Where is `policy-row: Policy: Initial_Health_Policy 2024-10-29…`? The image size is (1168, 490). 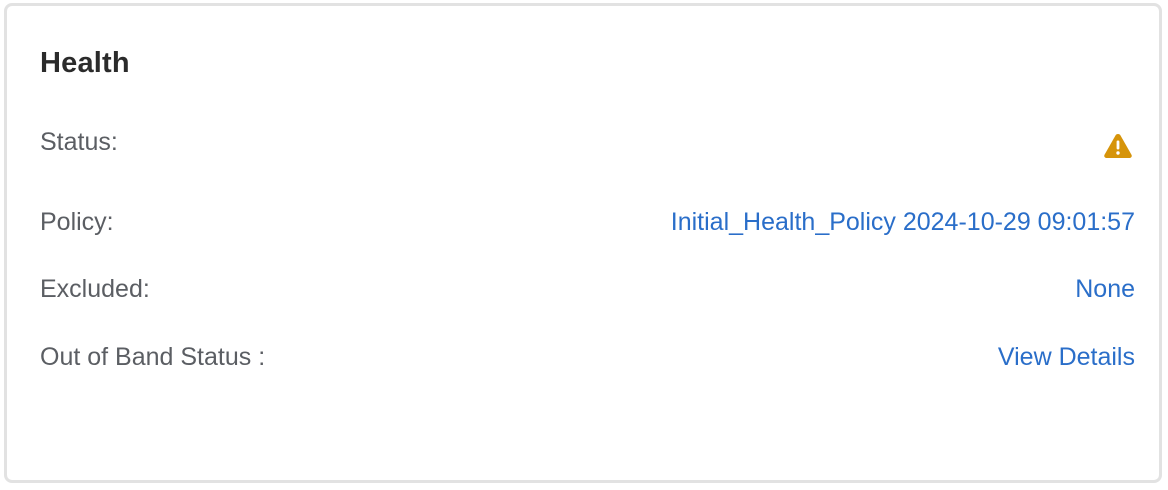 policy-row: Policy: Initial_Health_Policy 2024-10-29… is located at coordinates (587, 222).